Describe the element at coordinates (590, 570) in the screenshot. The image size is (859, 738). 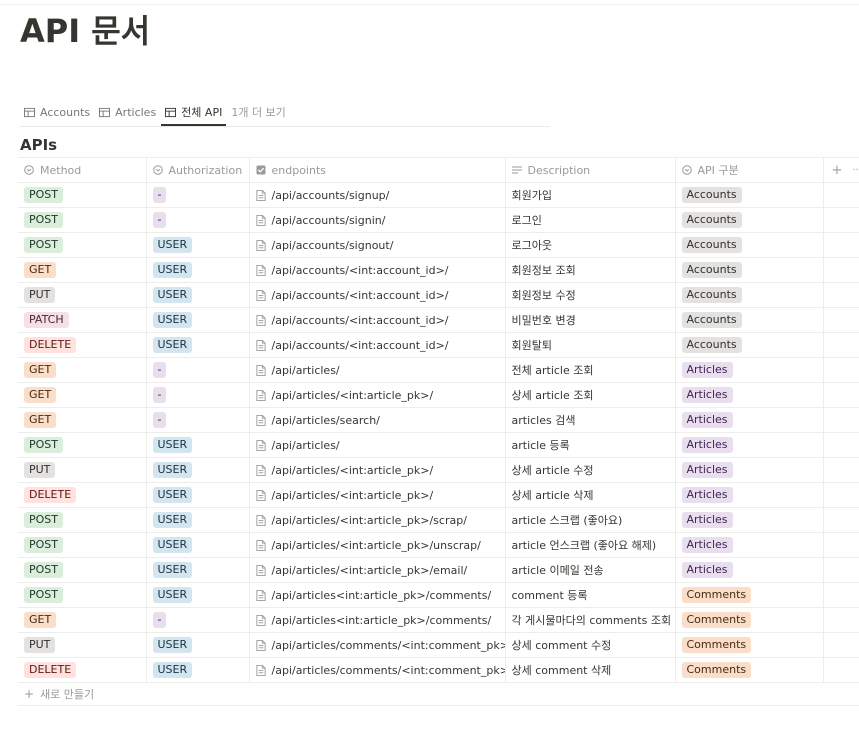
I see `cell-description: article 이메일 전송` at that location.